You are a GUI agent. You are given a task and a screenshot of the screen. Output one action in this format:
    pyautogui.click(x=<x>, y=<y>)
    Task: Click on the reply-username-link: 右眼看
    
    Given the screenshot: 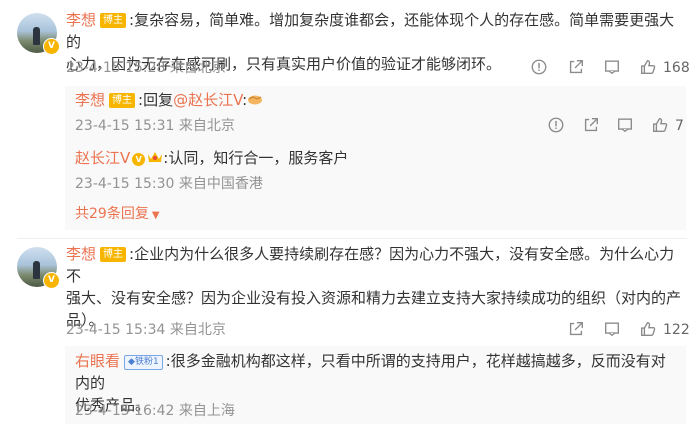 What is the action you would take?
    pyautogui.click(x=97, y=361)
    